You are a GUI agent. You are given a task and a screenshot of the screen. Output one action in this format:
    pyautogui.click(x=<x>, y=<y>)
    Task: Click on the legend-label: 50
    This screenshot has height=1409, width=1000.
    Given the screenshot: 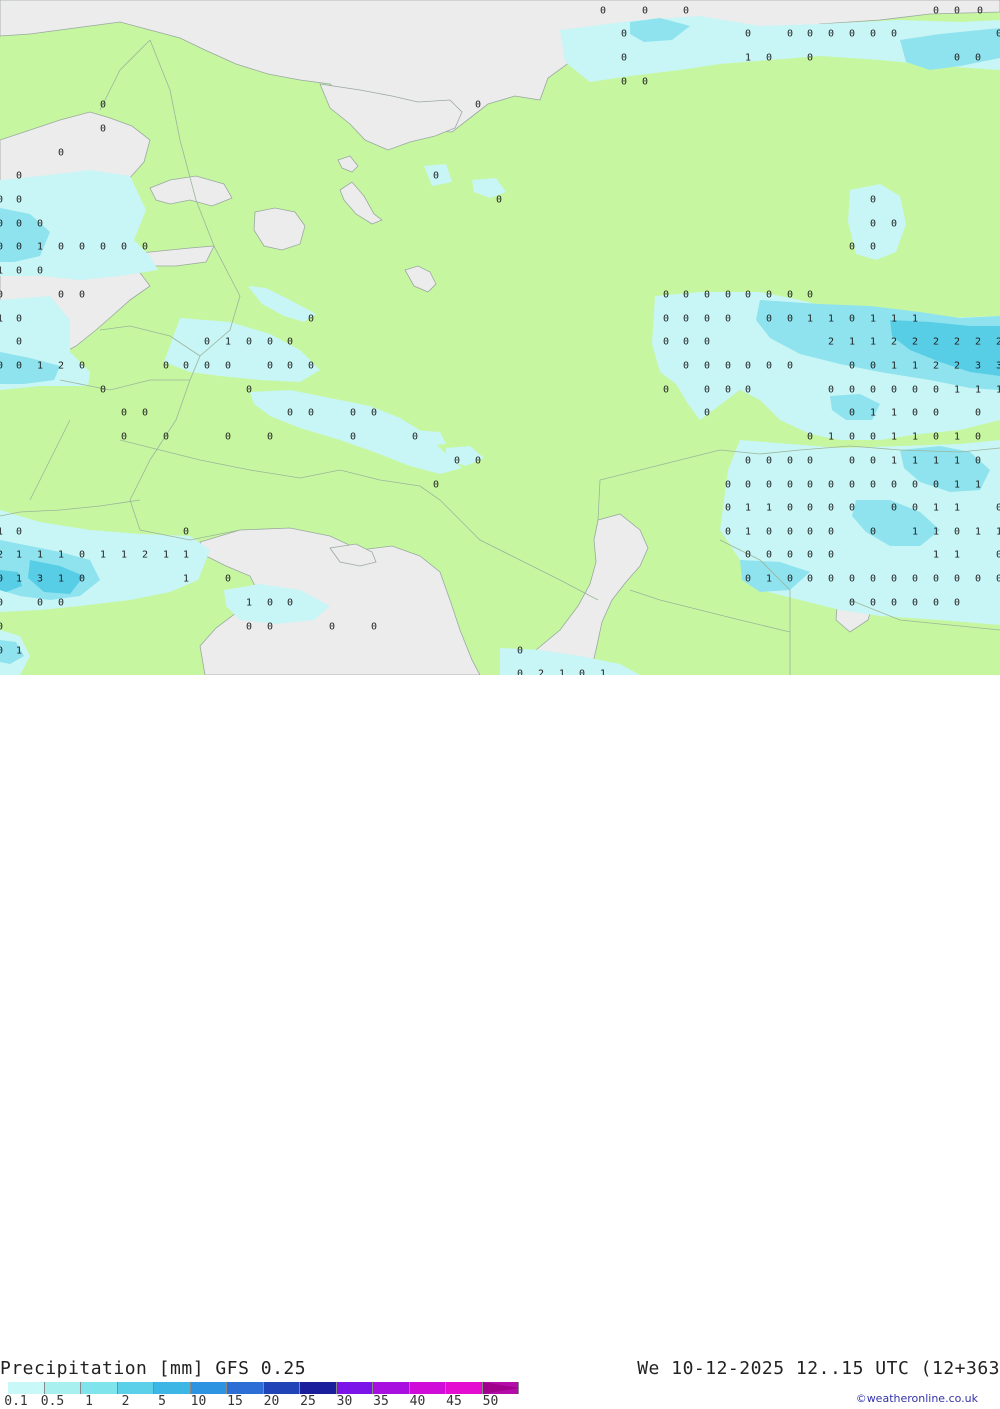 What is the action you would take?
    pyautogui.click(x=490, y=1401)
    